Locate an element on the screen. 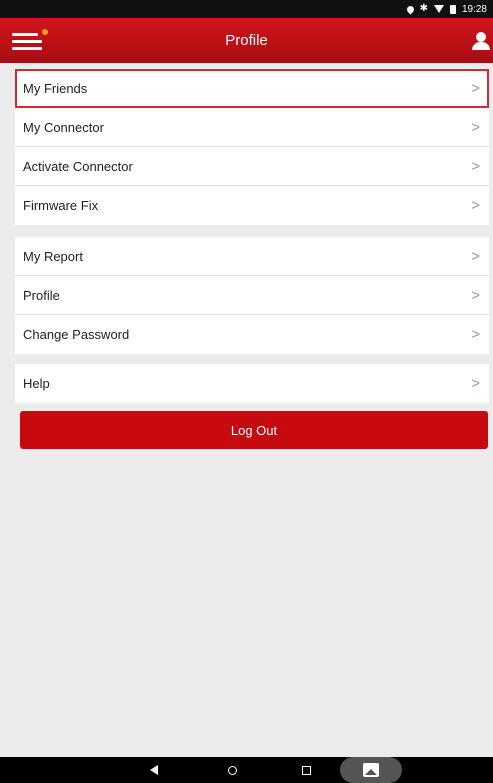  back-icon is located at coordinates (154, 770).